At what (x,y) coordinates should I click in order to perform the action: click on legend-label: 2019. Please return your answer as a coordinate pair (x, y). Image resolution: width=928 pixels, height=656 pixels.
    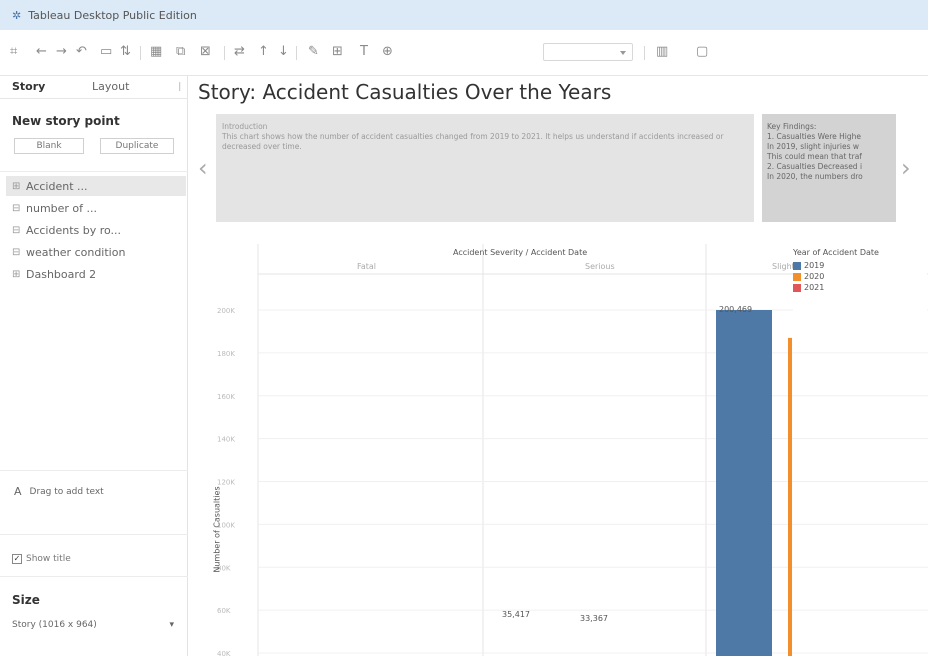
    Looking at the image, I should click on (814, 265).